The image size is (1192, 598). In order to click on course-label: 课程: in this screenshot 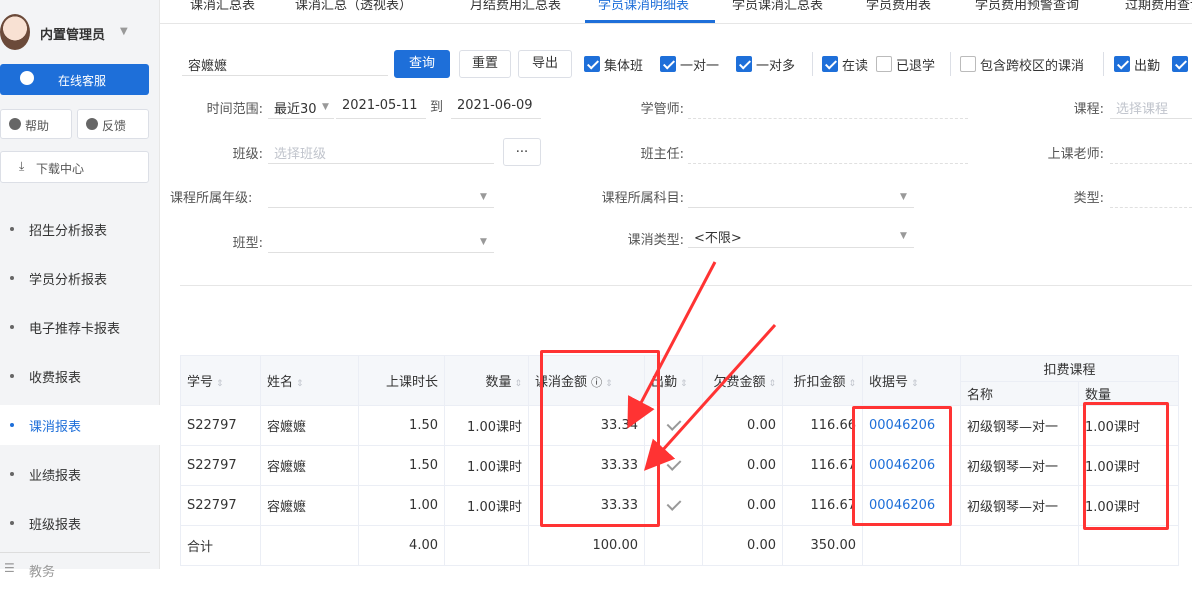, I will do `click(1088, 109)`.